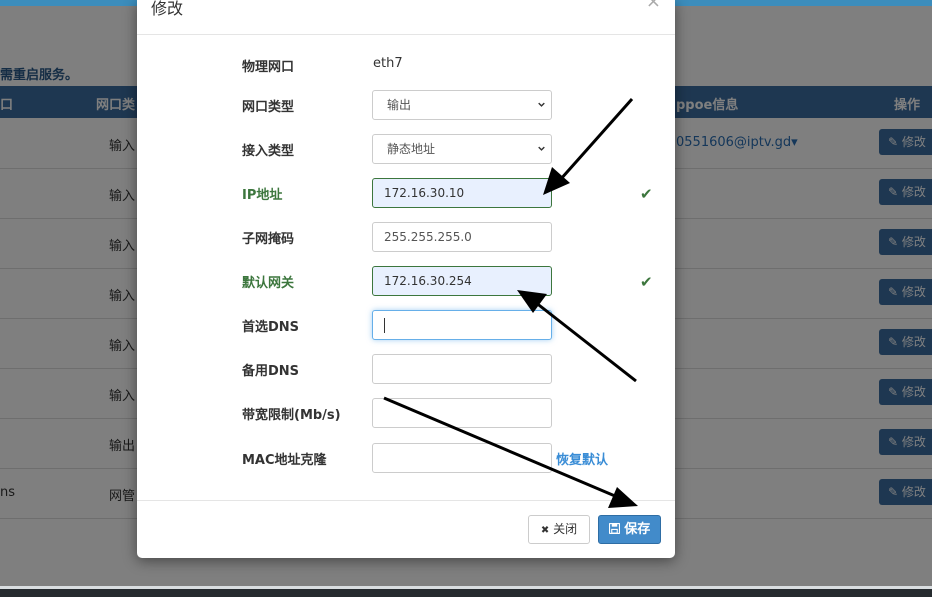  What do you see at coordinates (428, 281) in the screenshot?
I see `gateway-value: 172.16.30.254` at bounding box center [428, 281].